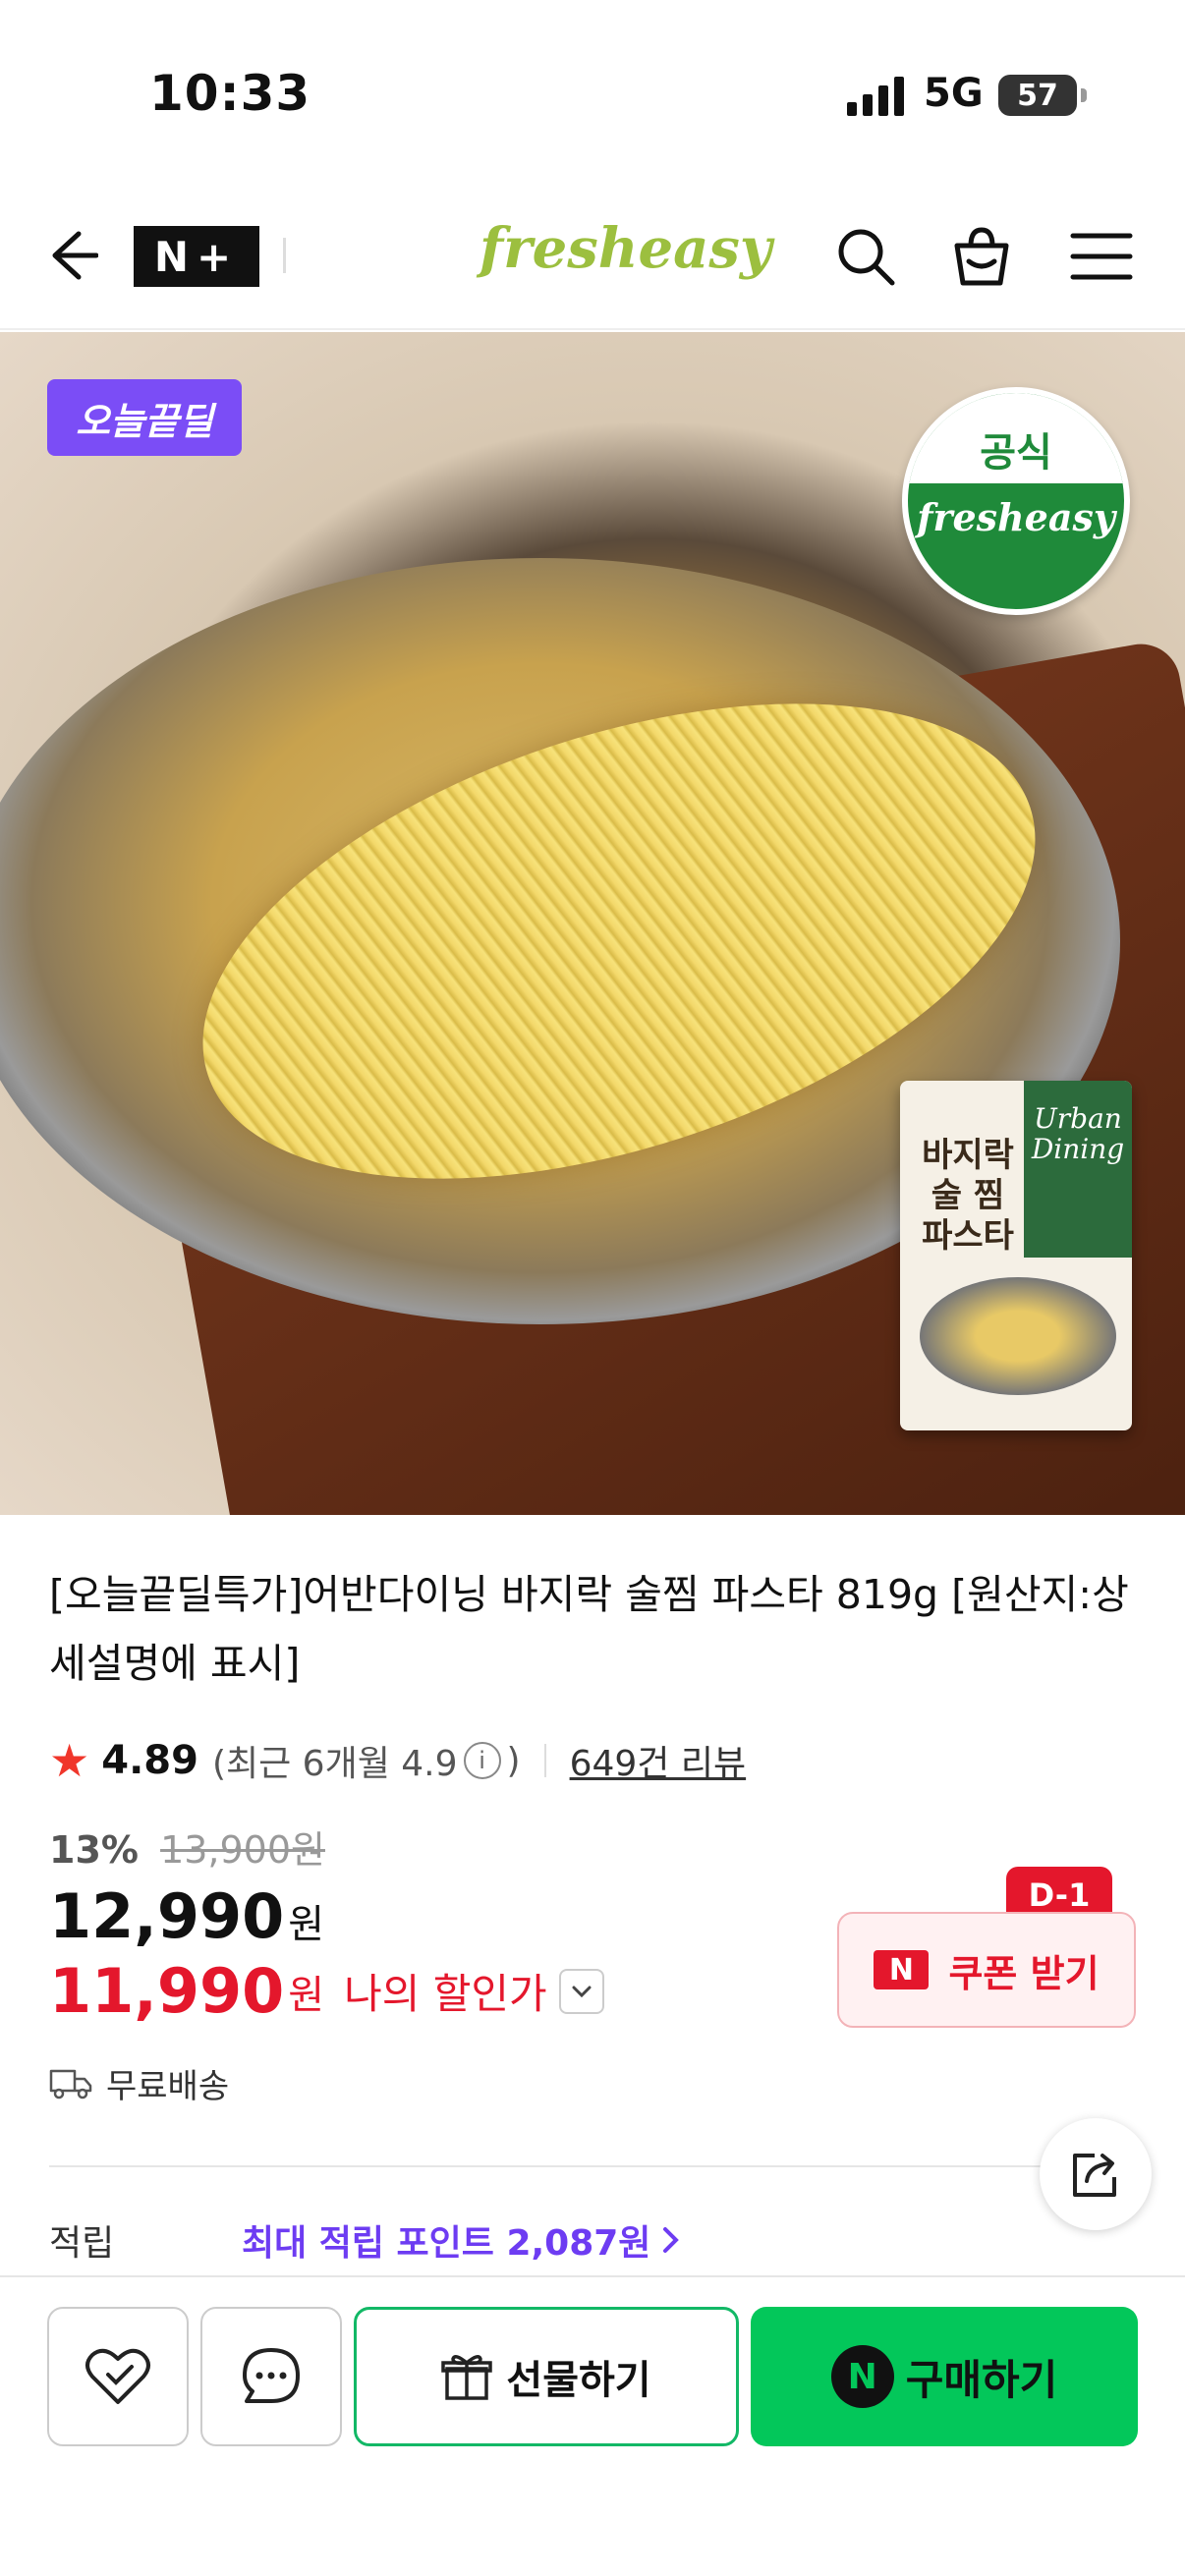  Describe the element at coordinates (1024, 1973) in the screenshot. I see `coupon-label: 쿠폰 받기` at that location.